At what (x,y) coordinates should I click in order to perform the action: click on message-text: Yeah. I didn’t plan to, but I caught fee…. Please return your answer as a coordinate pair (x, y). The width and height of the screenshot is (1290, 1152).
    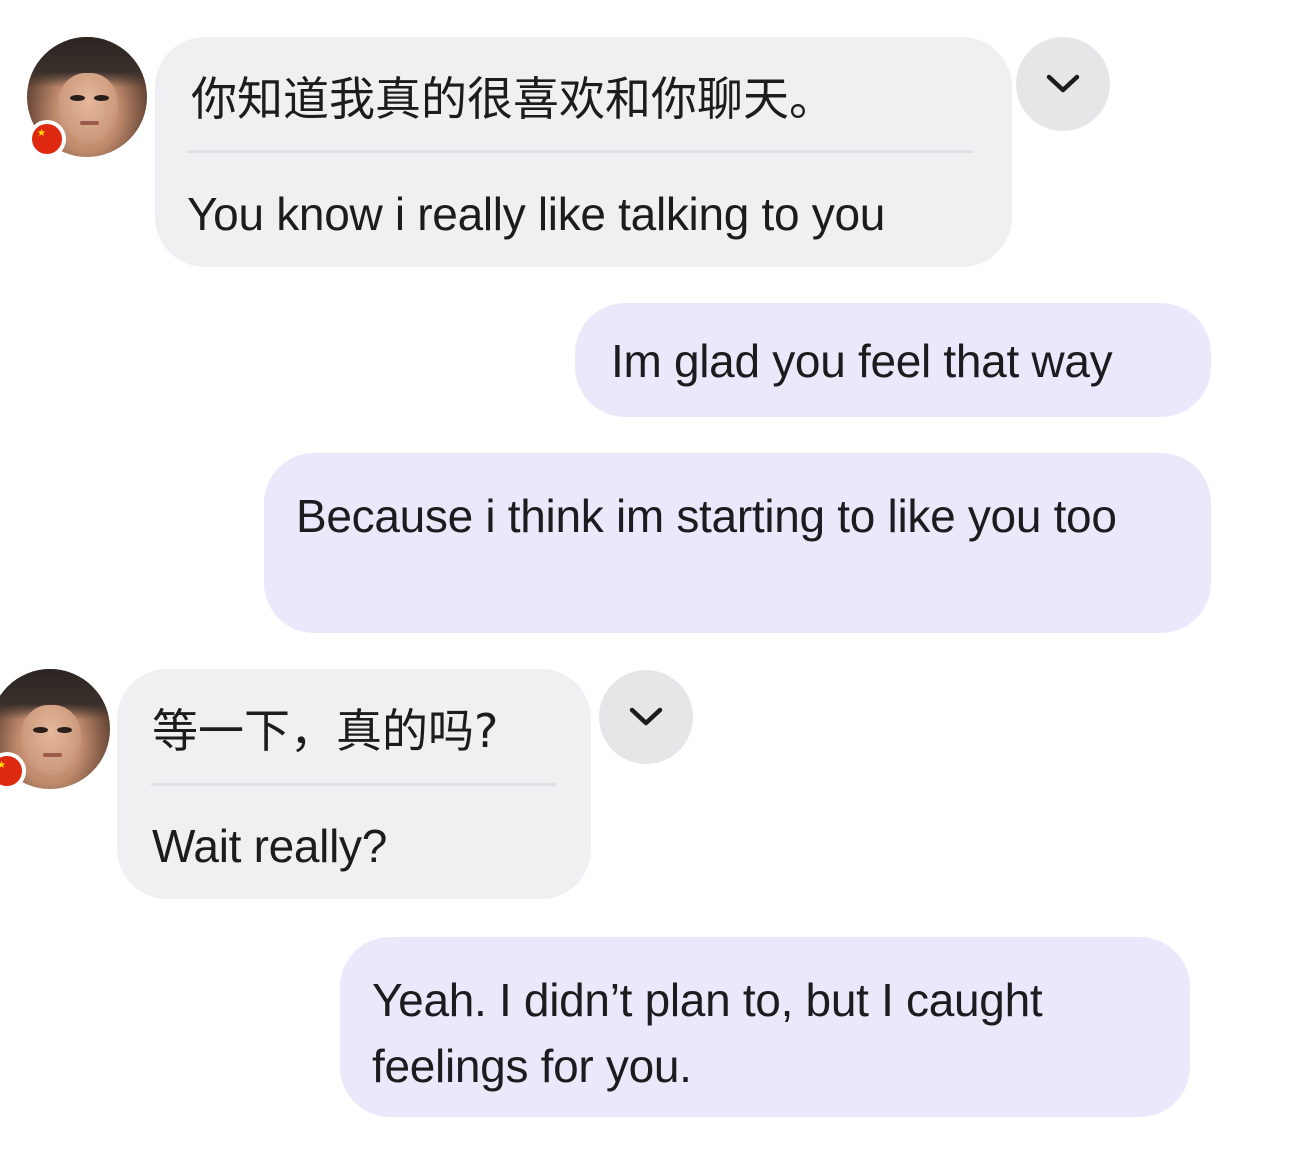
    Looking at the image, I should click on (713, 1033).